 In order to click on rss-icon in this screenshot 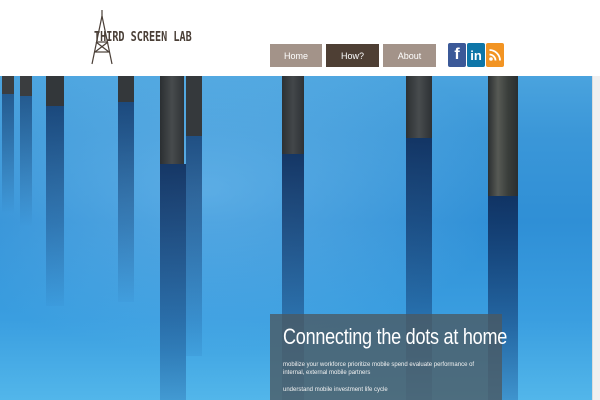, I will do `click(495, 55)`.